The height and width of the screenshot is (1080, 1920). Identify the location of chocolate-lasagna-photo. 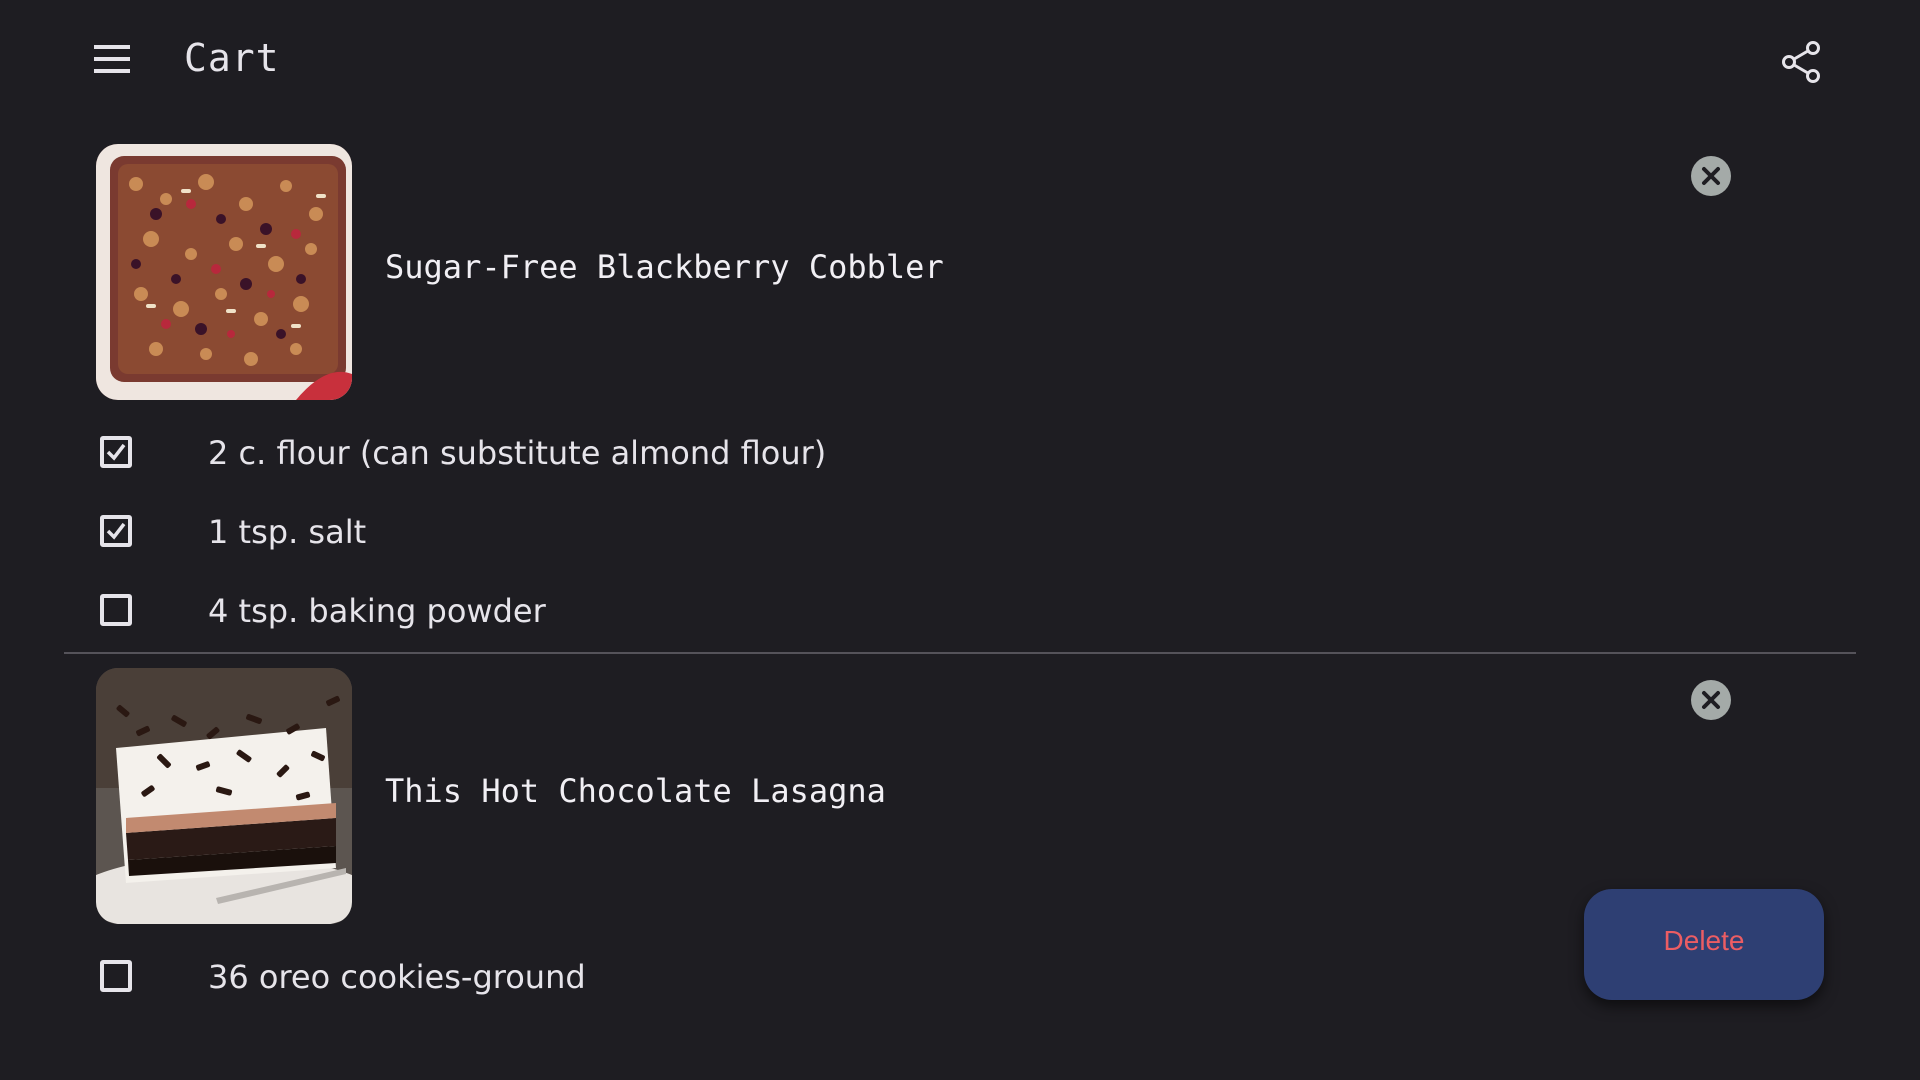
(224, 796).